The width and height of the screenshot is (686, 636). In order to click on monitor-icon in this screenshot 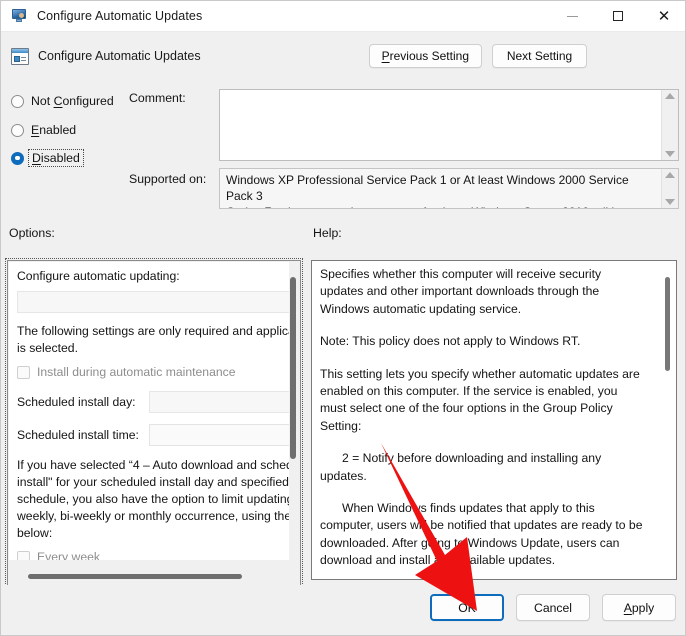, I will do `click(19, 16)`.